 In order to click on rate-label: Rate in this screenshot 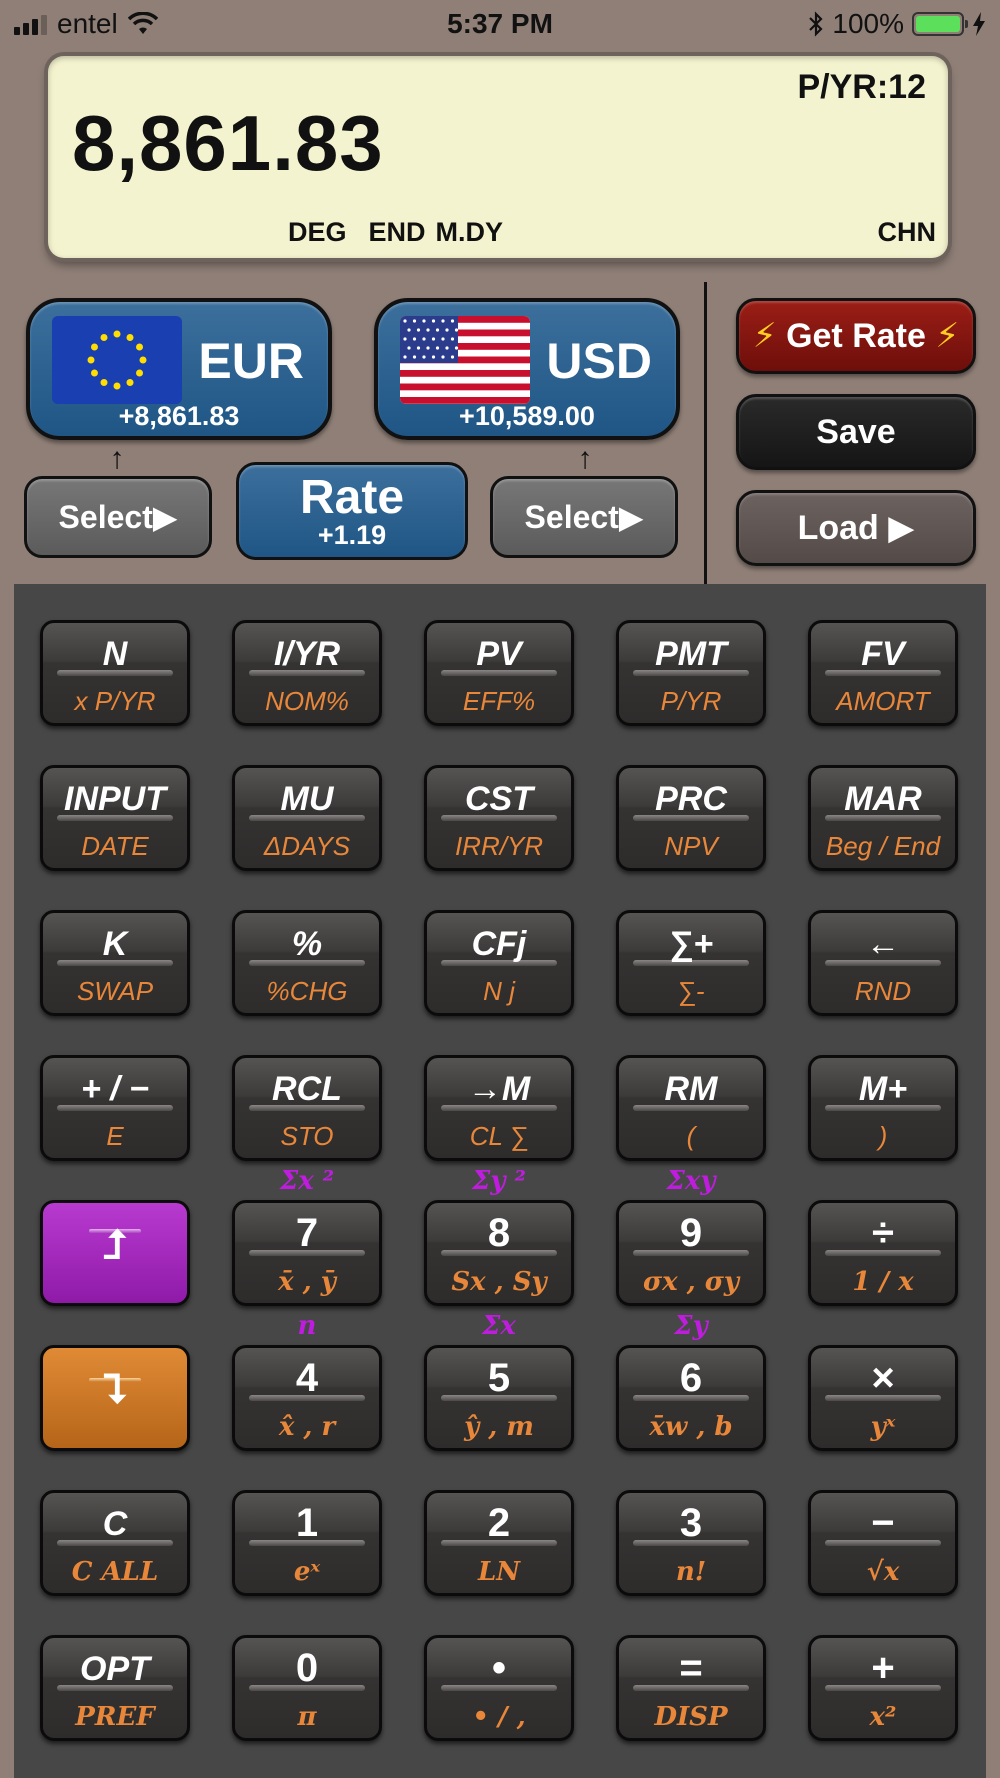, I will do `click(352, 497)`.